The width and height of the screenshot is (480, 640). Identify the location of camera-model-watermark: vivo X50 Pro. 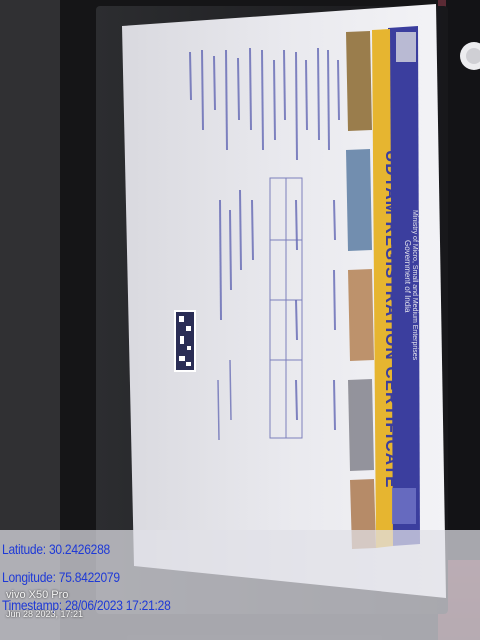
(37, 595).